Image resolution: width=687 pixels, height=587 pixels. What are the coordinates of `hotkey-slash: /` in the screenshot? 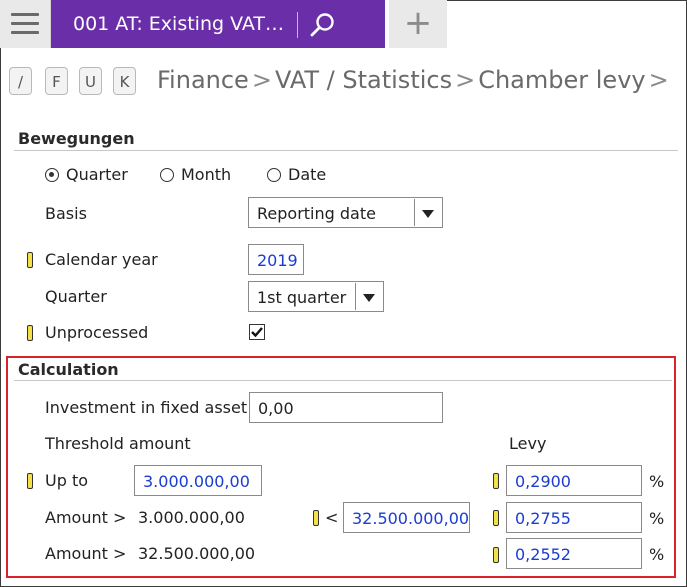 It's located at (20, 81).